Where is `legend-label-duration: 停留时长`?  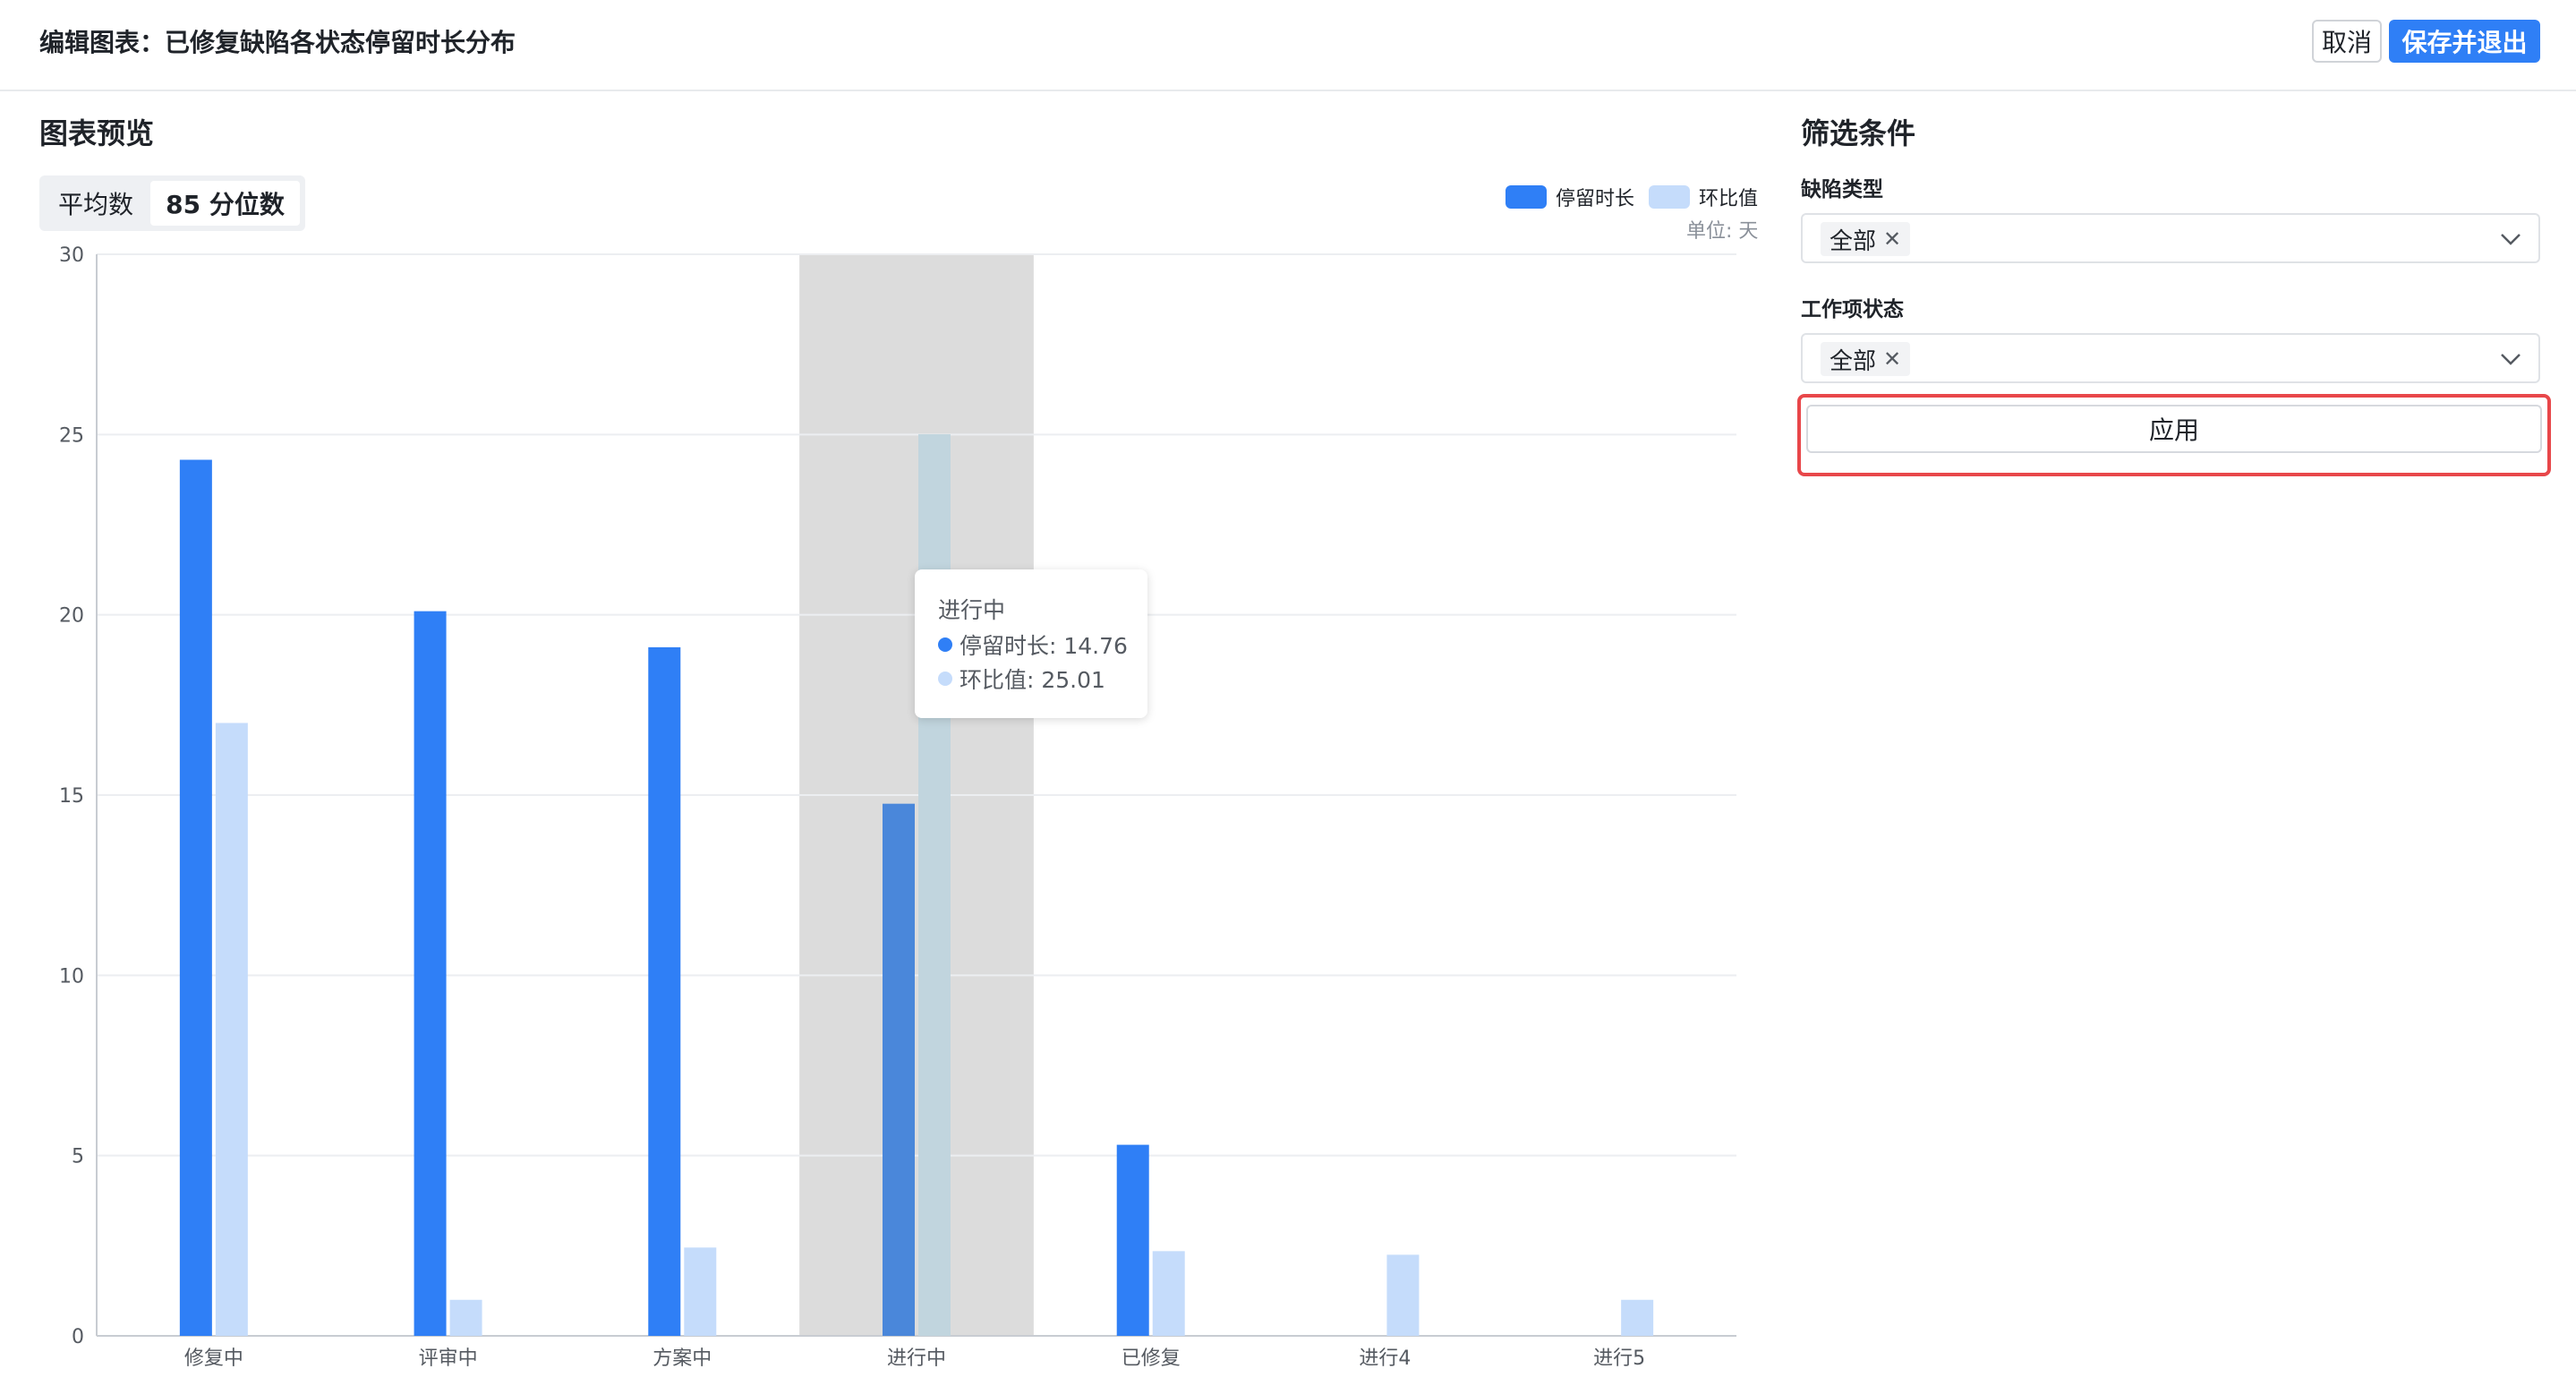 legend-label-duration: 停留时长 is located at coordinates (1595, 199).